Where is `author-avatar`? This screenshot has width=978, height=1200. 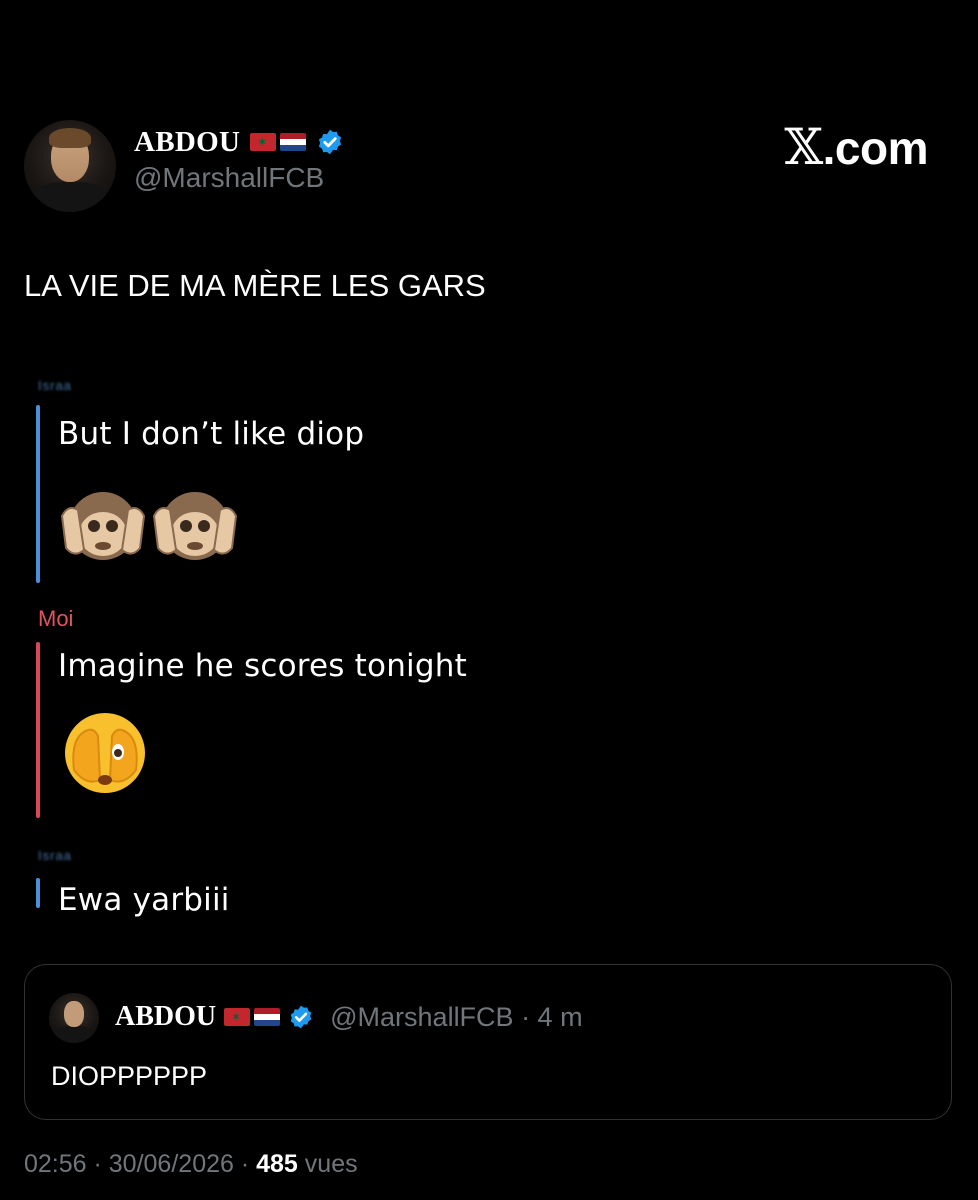 author-avatar is located at coordinates (70, 166).